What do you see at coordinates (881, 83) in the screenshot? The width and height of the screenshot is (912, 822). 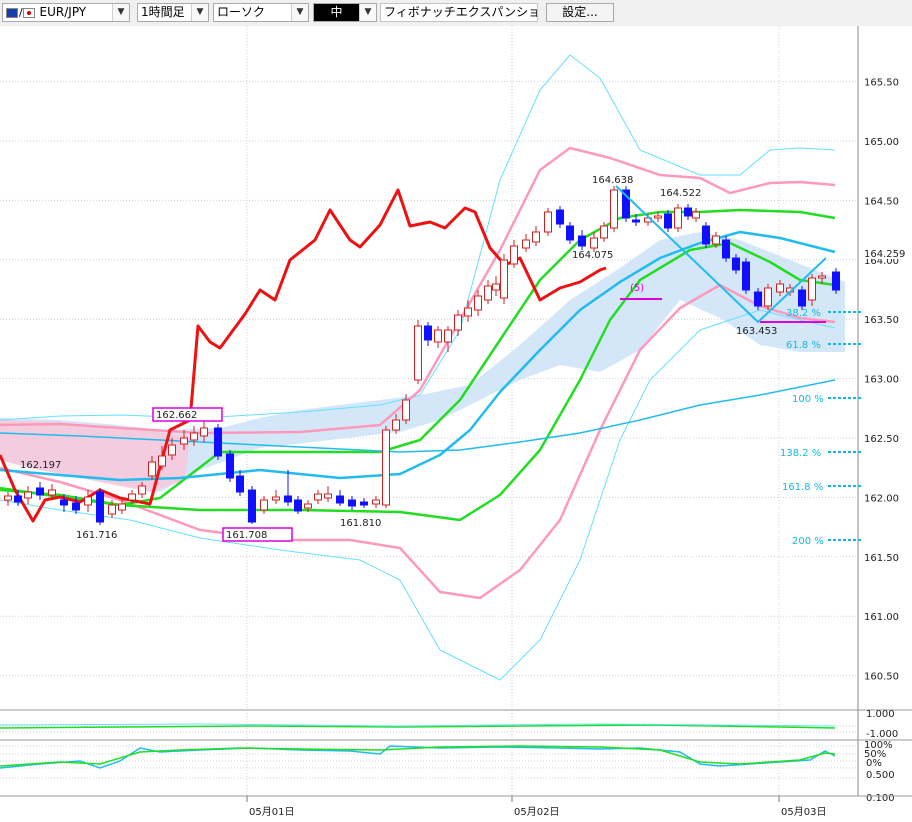 I see `y-tick-label: 165.50` at bounding box center [881, 83].